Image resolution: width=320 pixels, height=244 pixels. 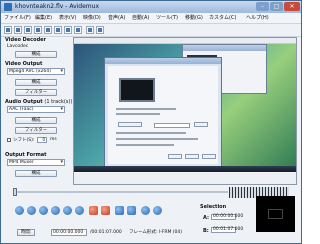 What do you see at coordinates (31, 210) in the screenshot?
I see `stop-icon` at bounding box center [31, 210].